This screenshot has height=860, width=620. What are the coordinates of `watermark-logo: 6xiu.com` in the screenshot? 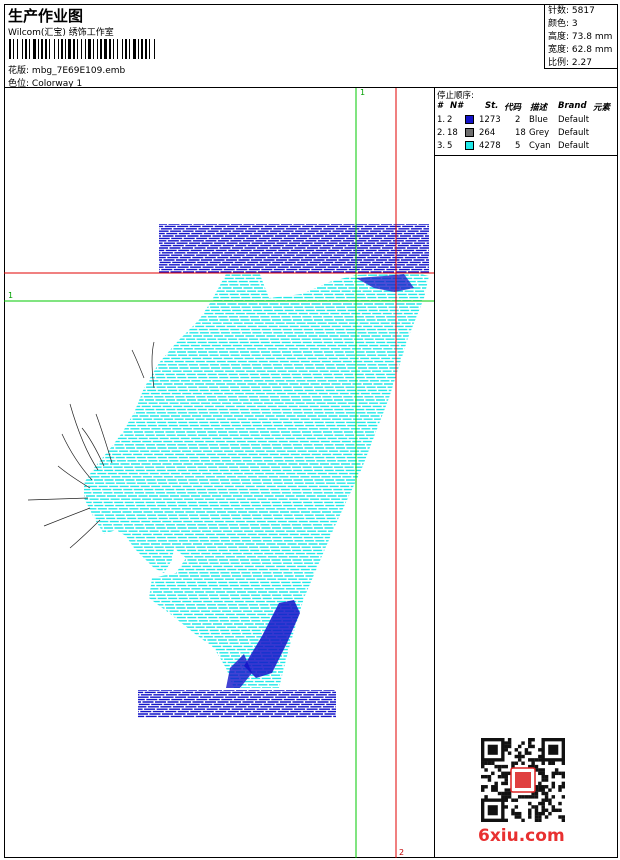 It's located at (521, 836).